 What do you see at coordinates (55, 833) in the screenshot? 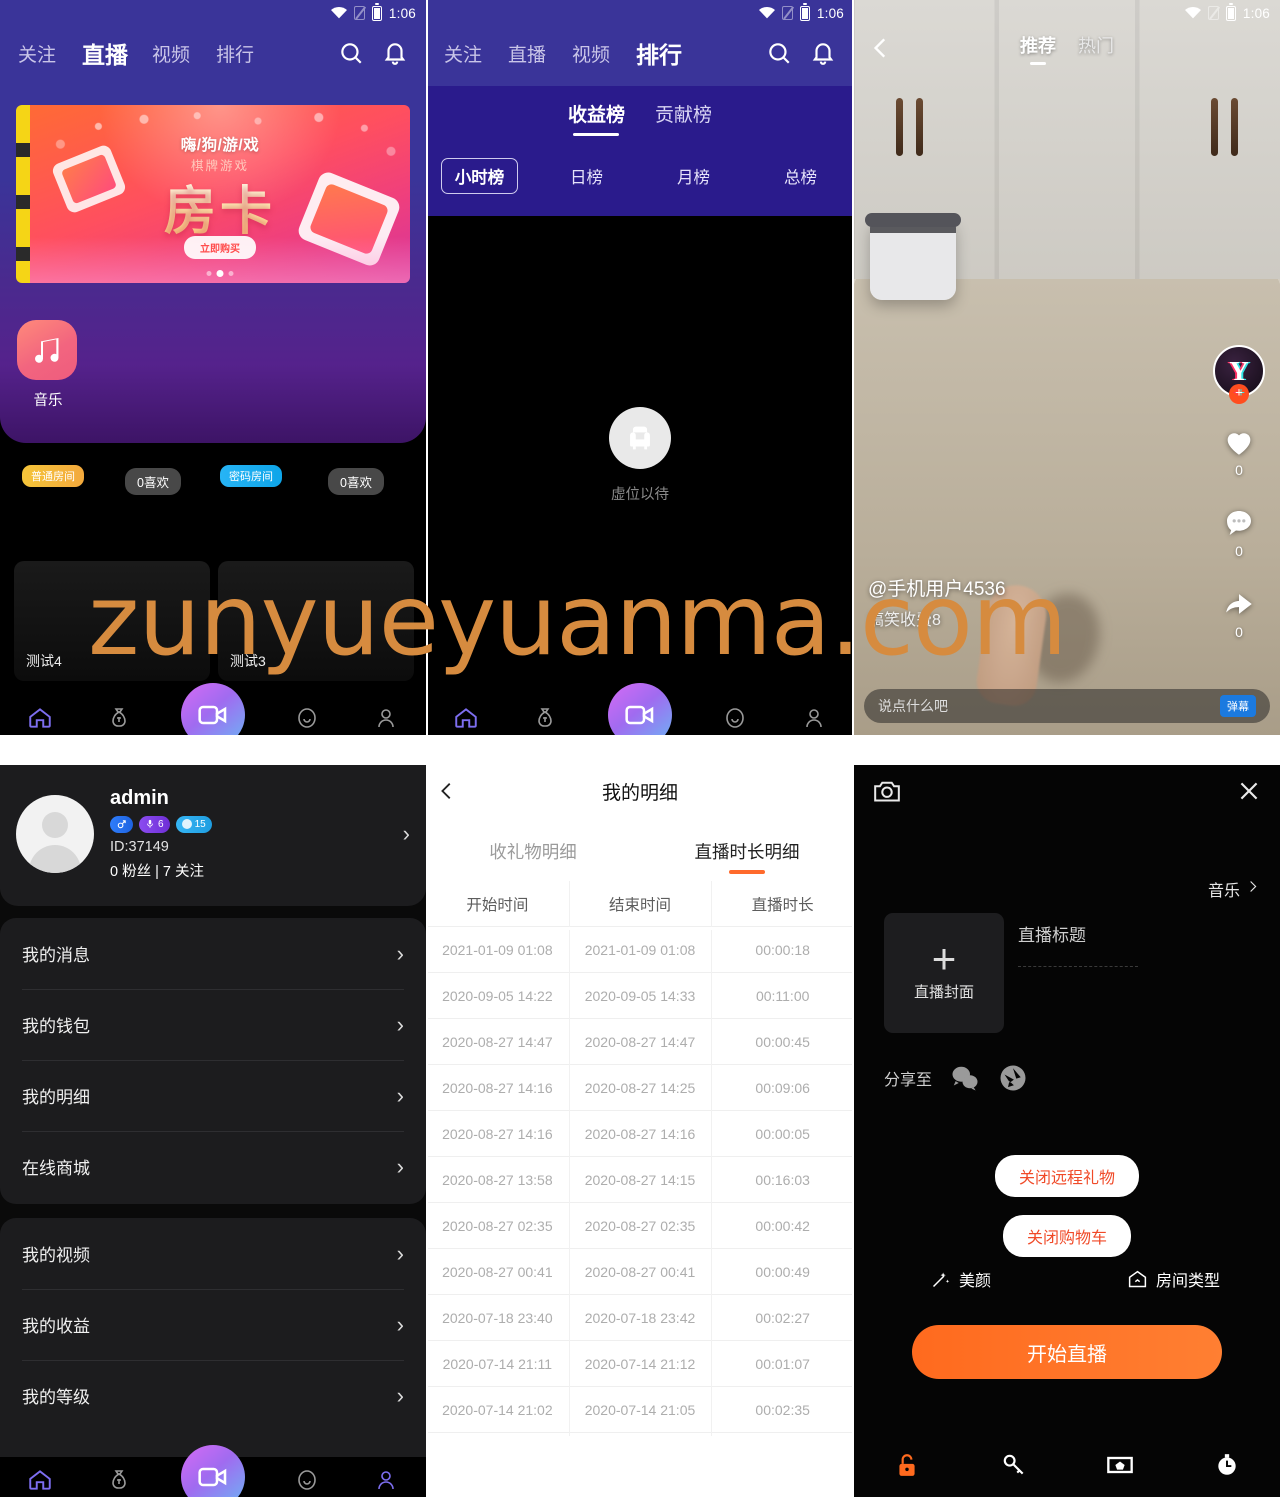
I see `avatar` at bounding box center [55, 833].